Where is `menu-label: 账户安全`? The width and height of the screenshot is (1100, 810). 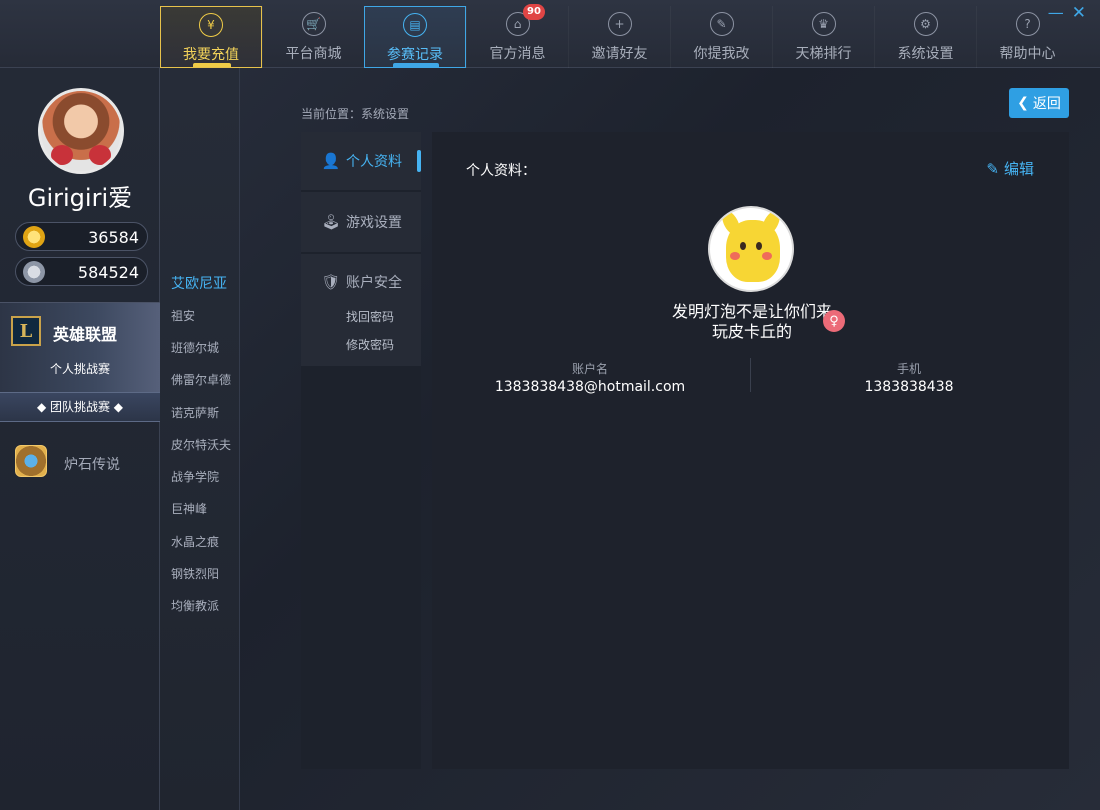
menu-label: 账户安全 is located at coordinates (374, 283).